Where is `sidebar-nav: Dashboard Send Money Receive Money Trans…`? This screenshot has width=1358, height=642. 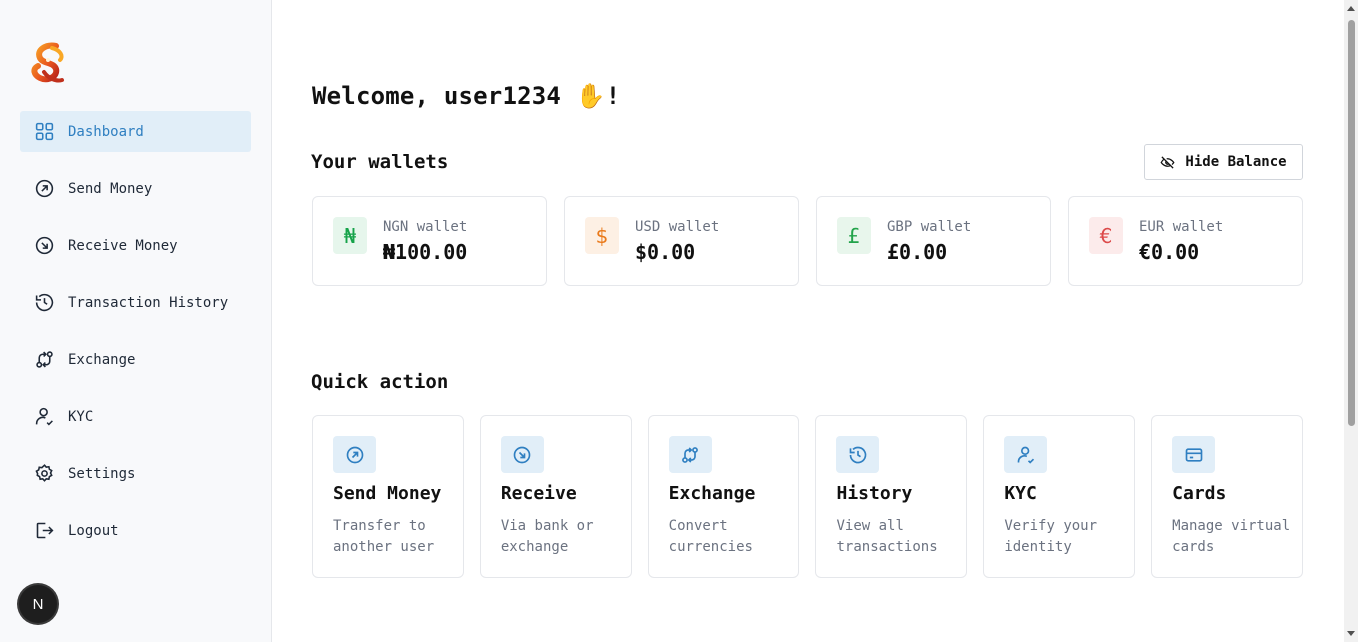
sidebar-nav: Dashboard Send Money Receive Money Trans… is located at coordinates (135, 339).